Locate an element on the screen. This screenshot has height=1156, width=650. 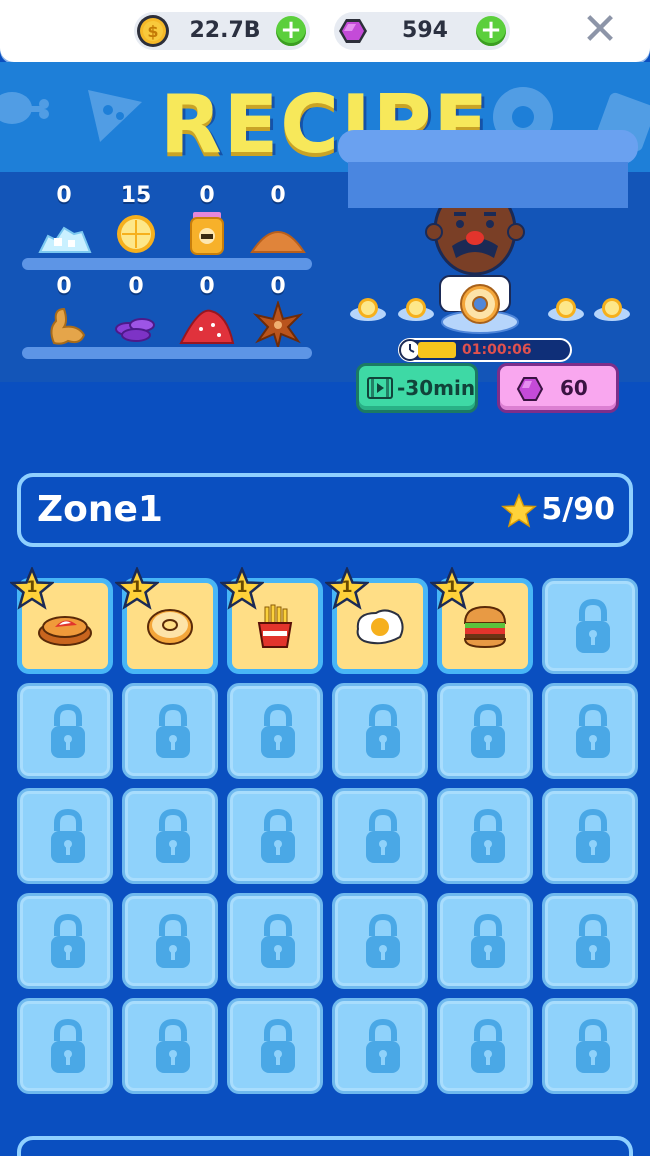
gem-amount: 594 is located at coordinates (425, 30).